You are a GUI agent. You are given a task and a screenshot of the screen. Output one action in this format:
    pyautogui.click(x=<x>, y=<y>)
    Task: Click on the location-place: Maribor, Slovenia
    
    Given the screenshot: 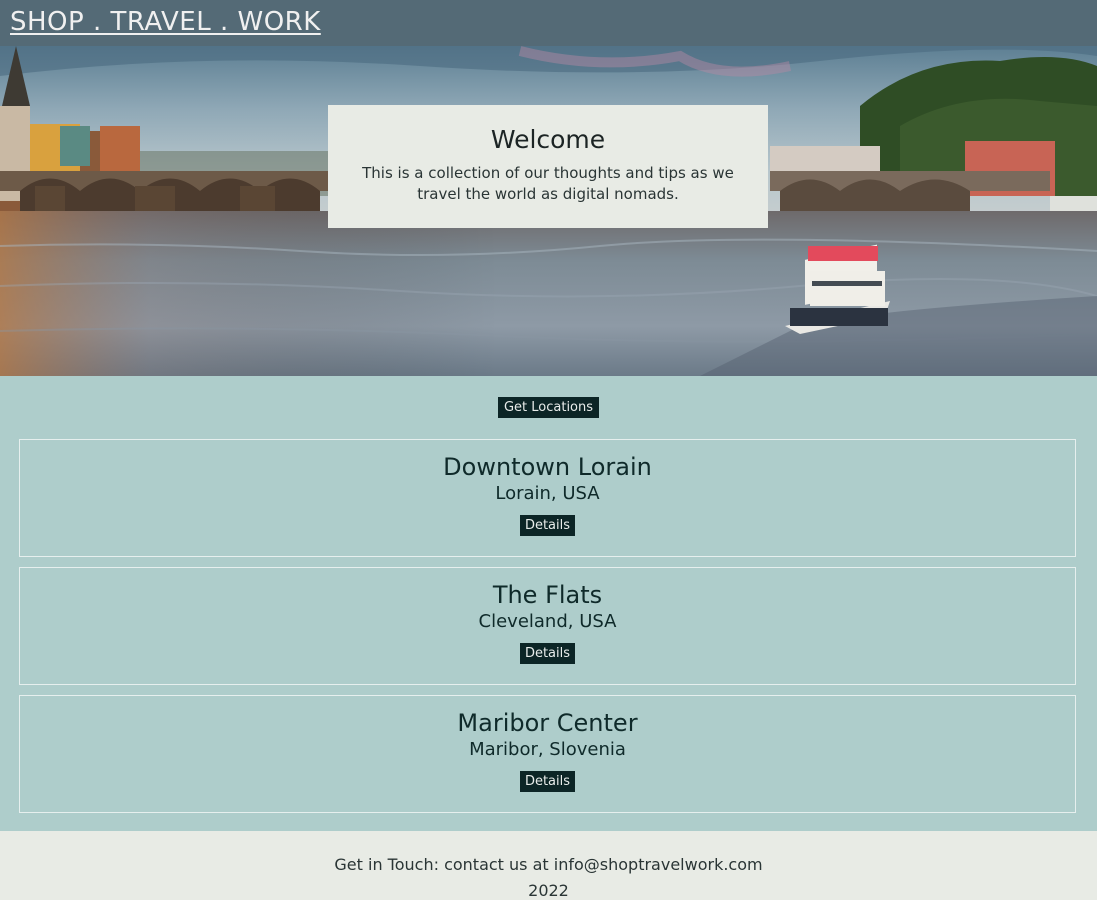 What is the action you would take?
    pyautogui.click(x=547, y=749)
    